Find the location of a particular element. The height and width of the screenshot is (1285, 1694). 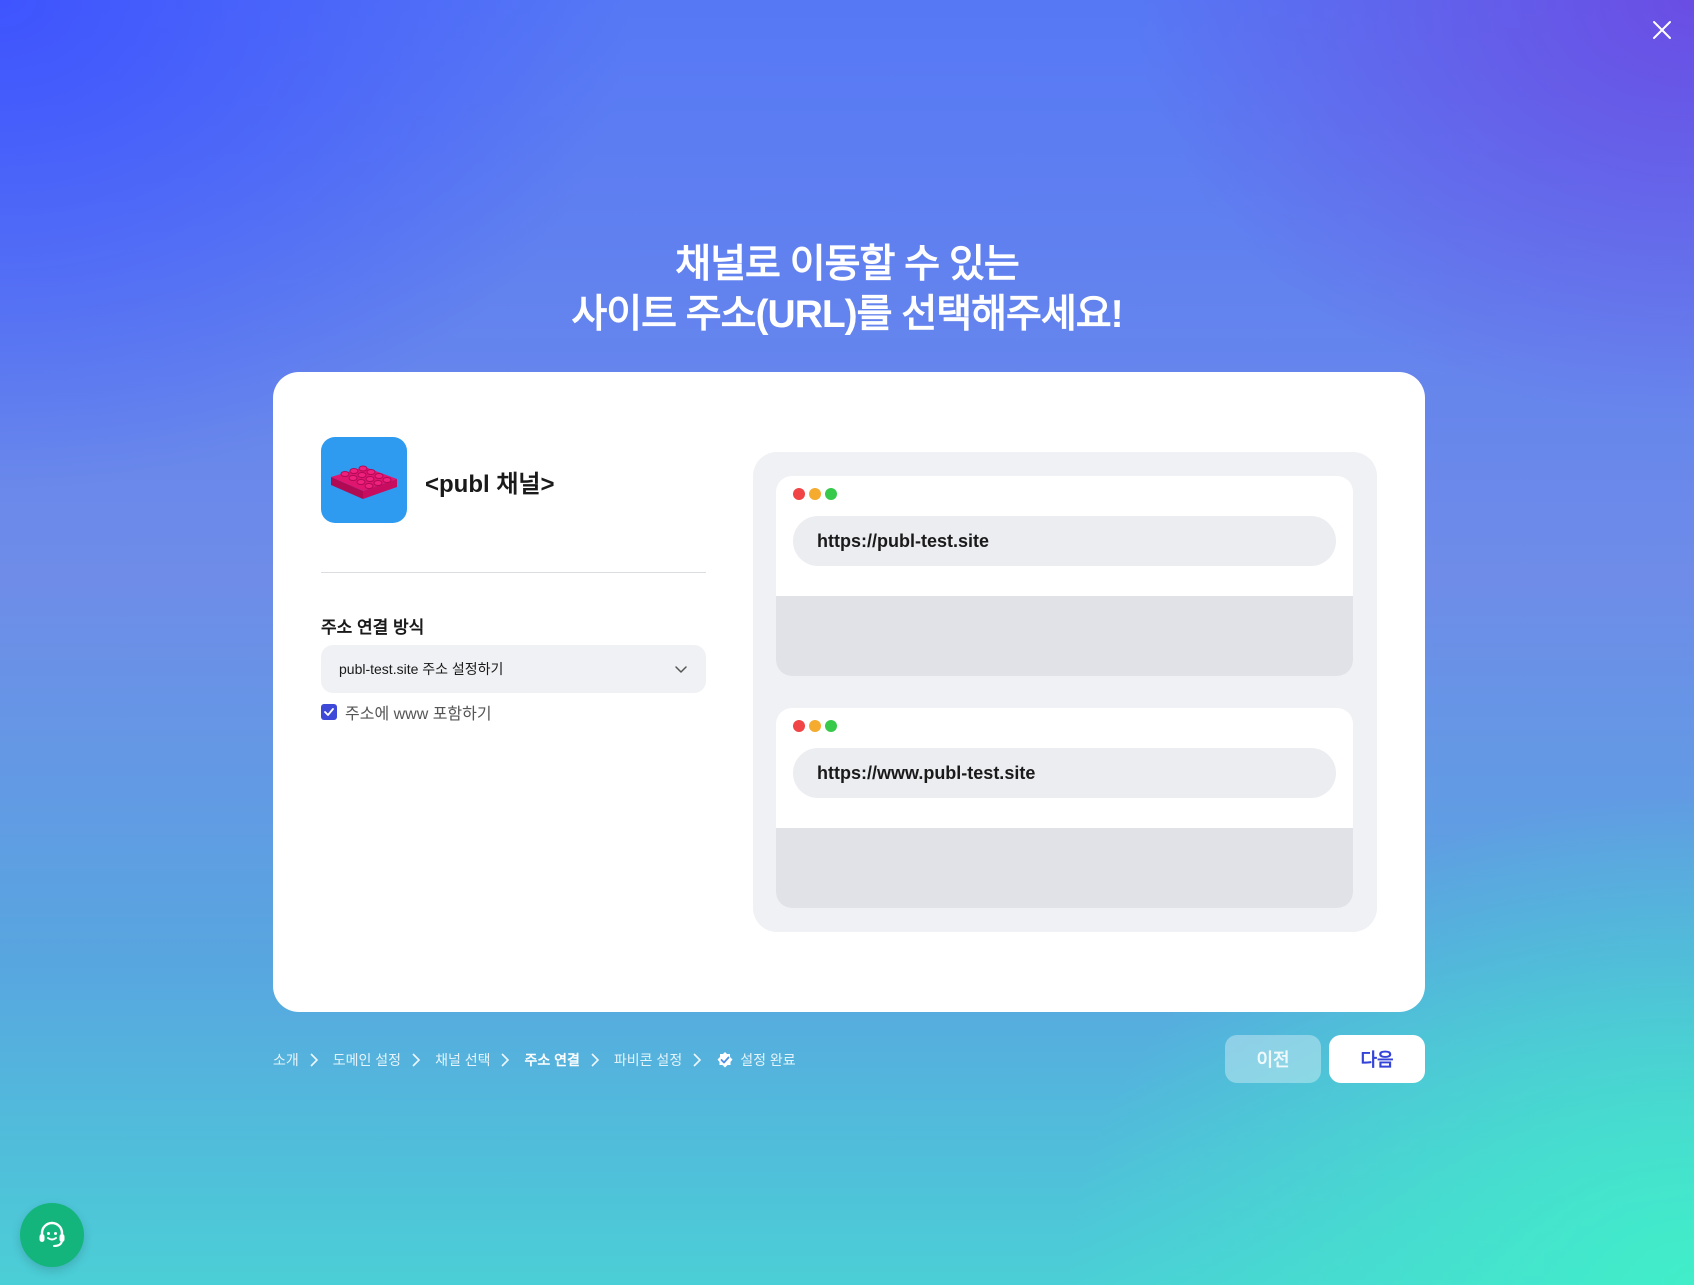

select-value: publ-test.site 주소 설정하기 is located at coordinates (421, 669).